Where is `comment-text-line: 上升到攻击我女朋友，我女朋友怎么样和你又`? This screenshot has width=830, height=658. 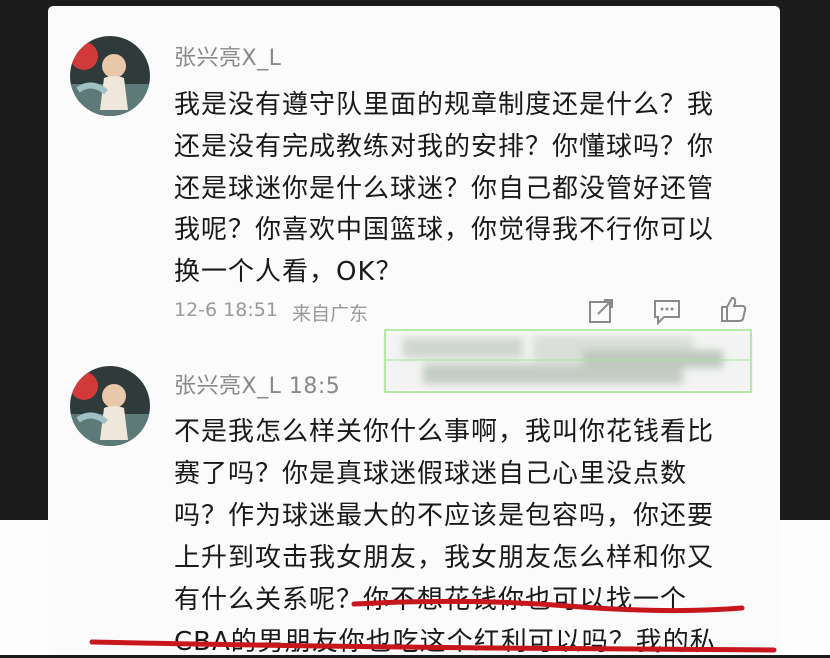 comment-text-line: 上升到攻击我女朋友，我女朋友怎么样和你又 is located at coordinates (444, 558).